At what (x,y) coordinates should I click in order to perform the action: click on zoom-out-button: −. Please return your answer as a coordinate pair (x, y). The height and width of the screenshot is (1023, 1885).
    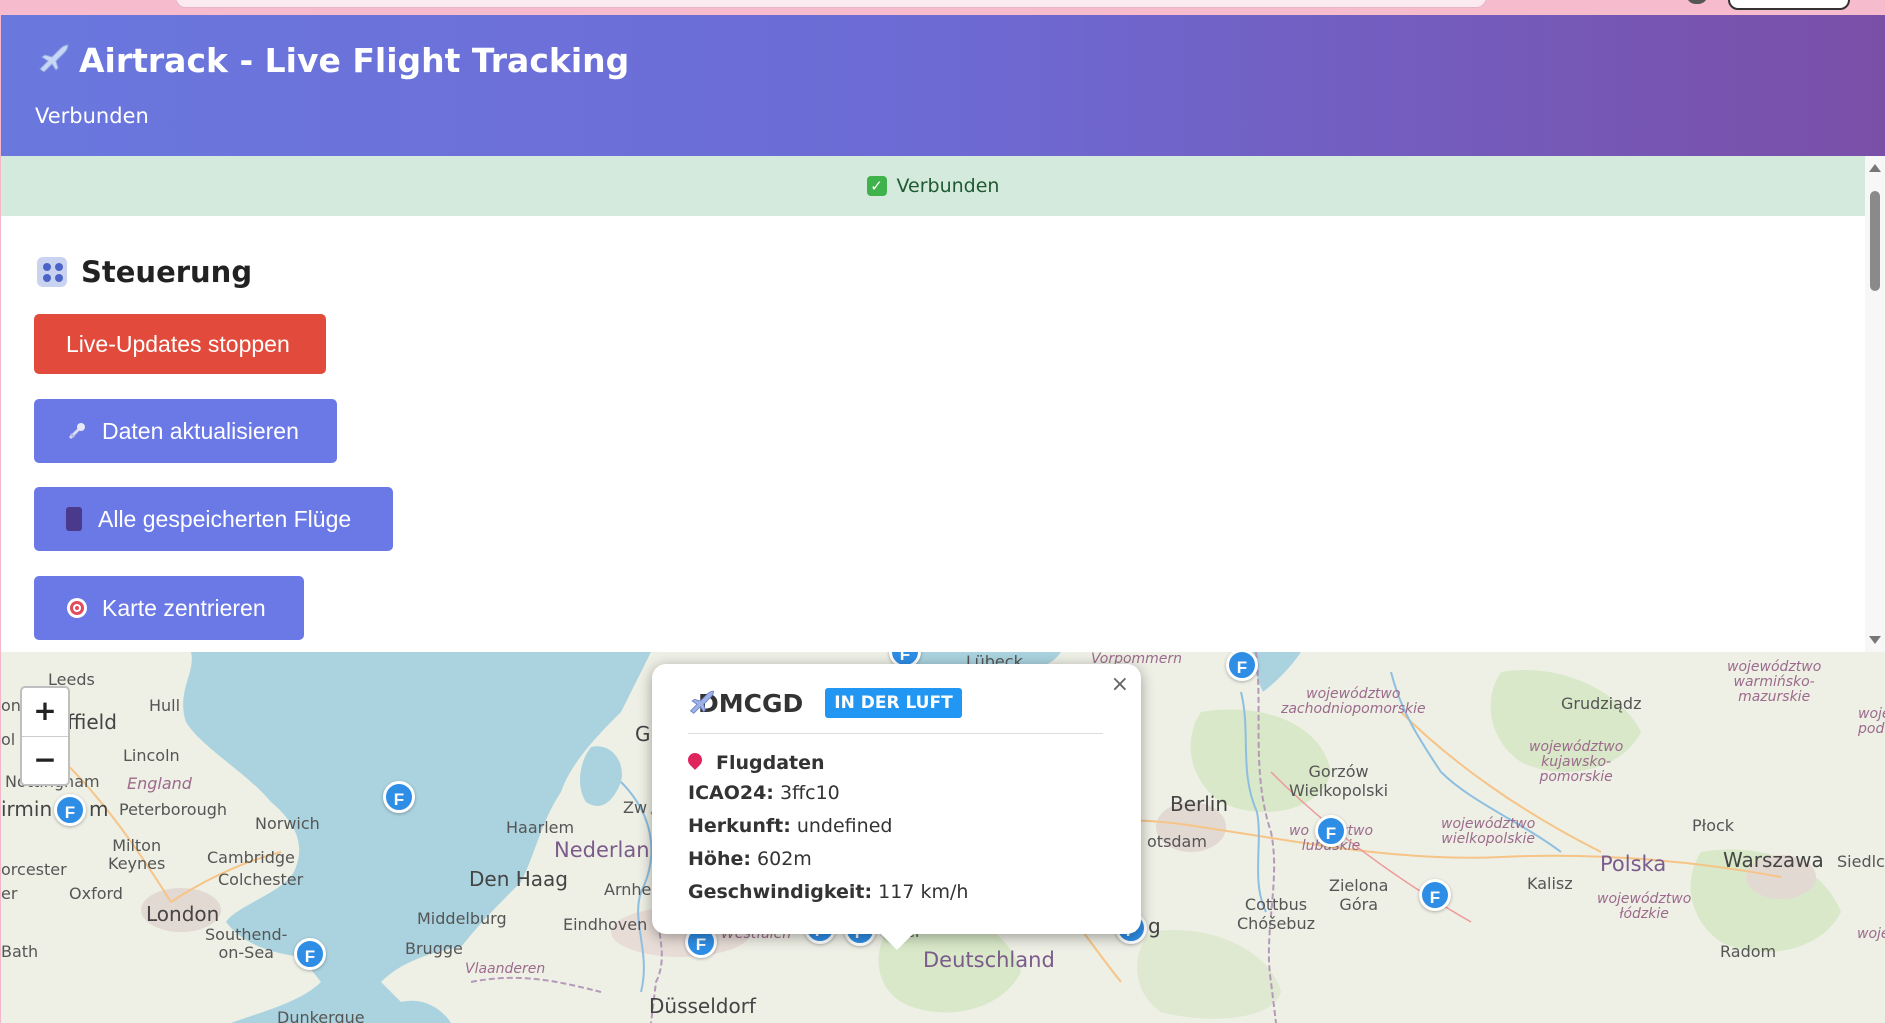
    Looking at the image, I should click on (45, 761).